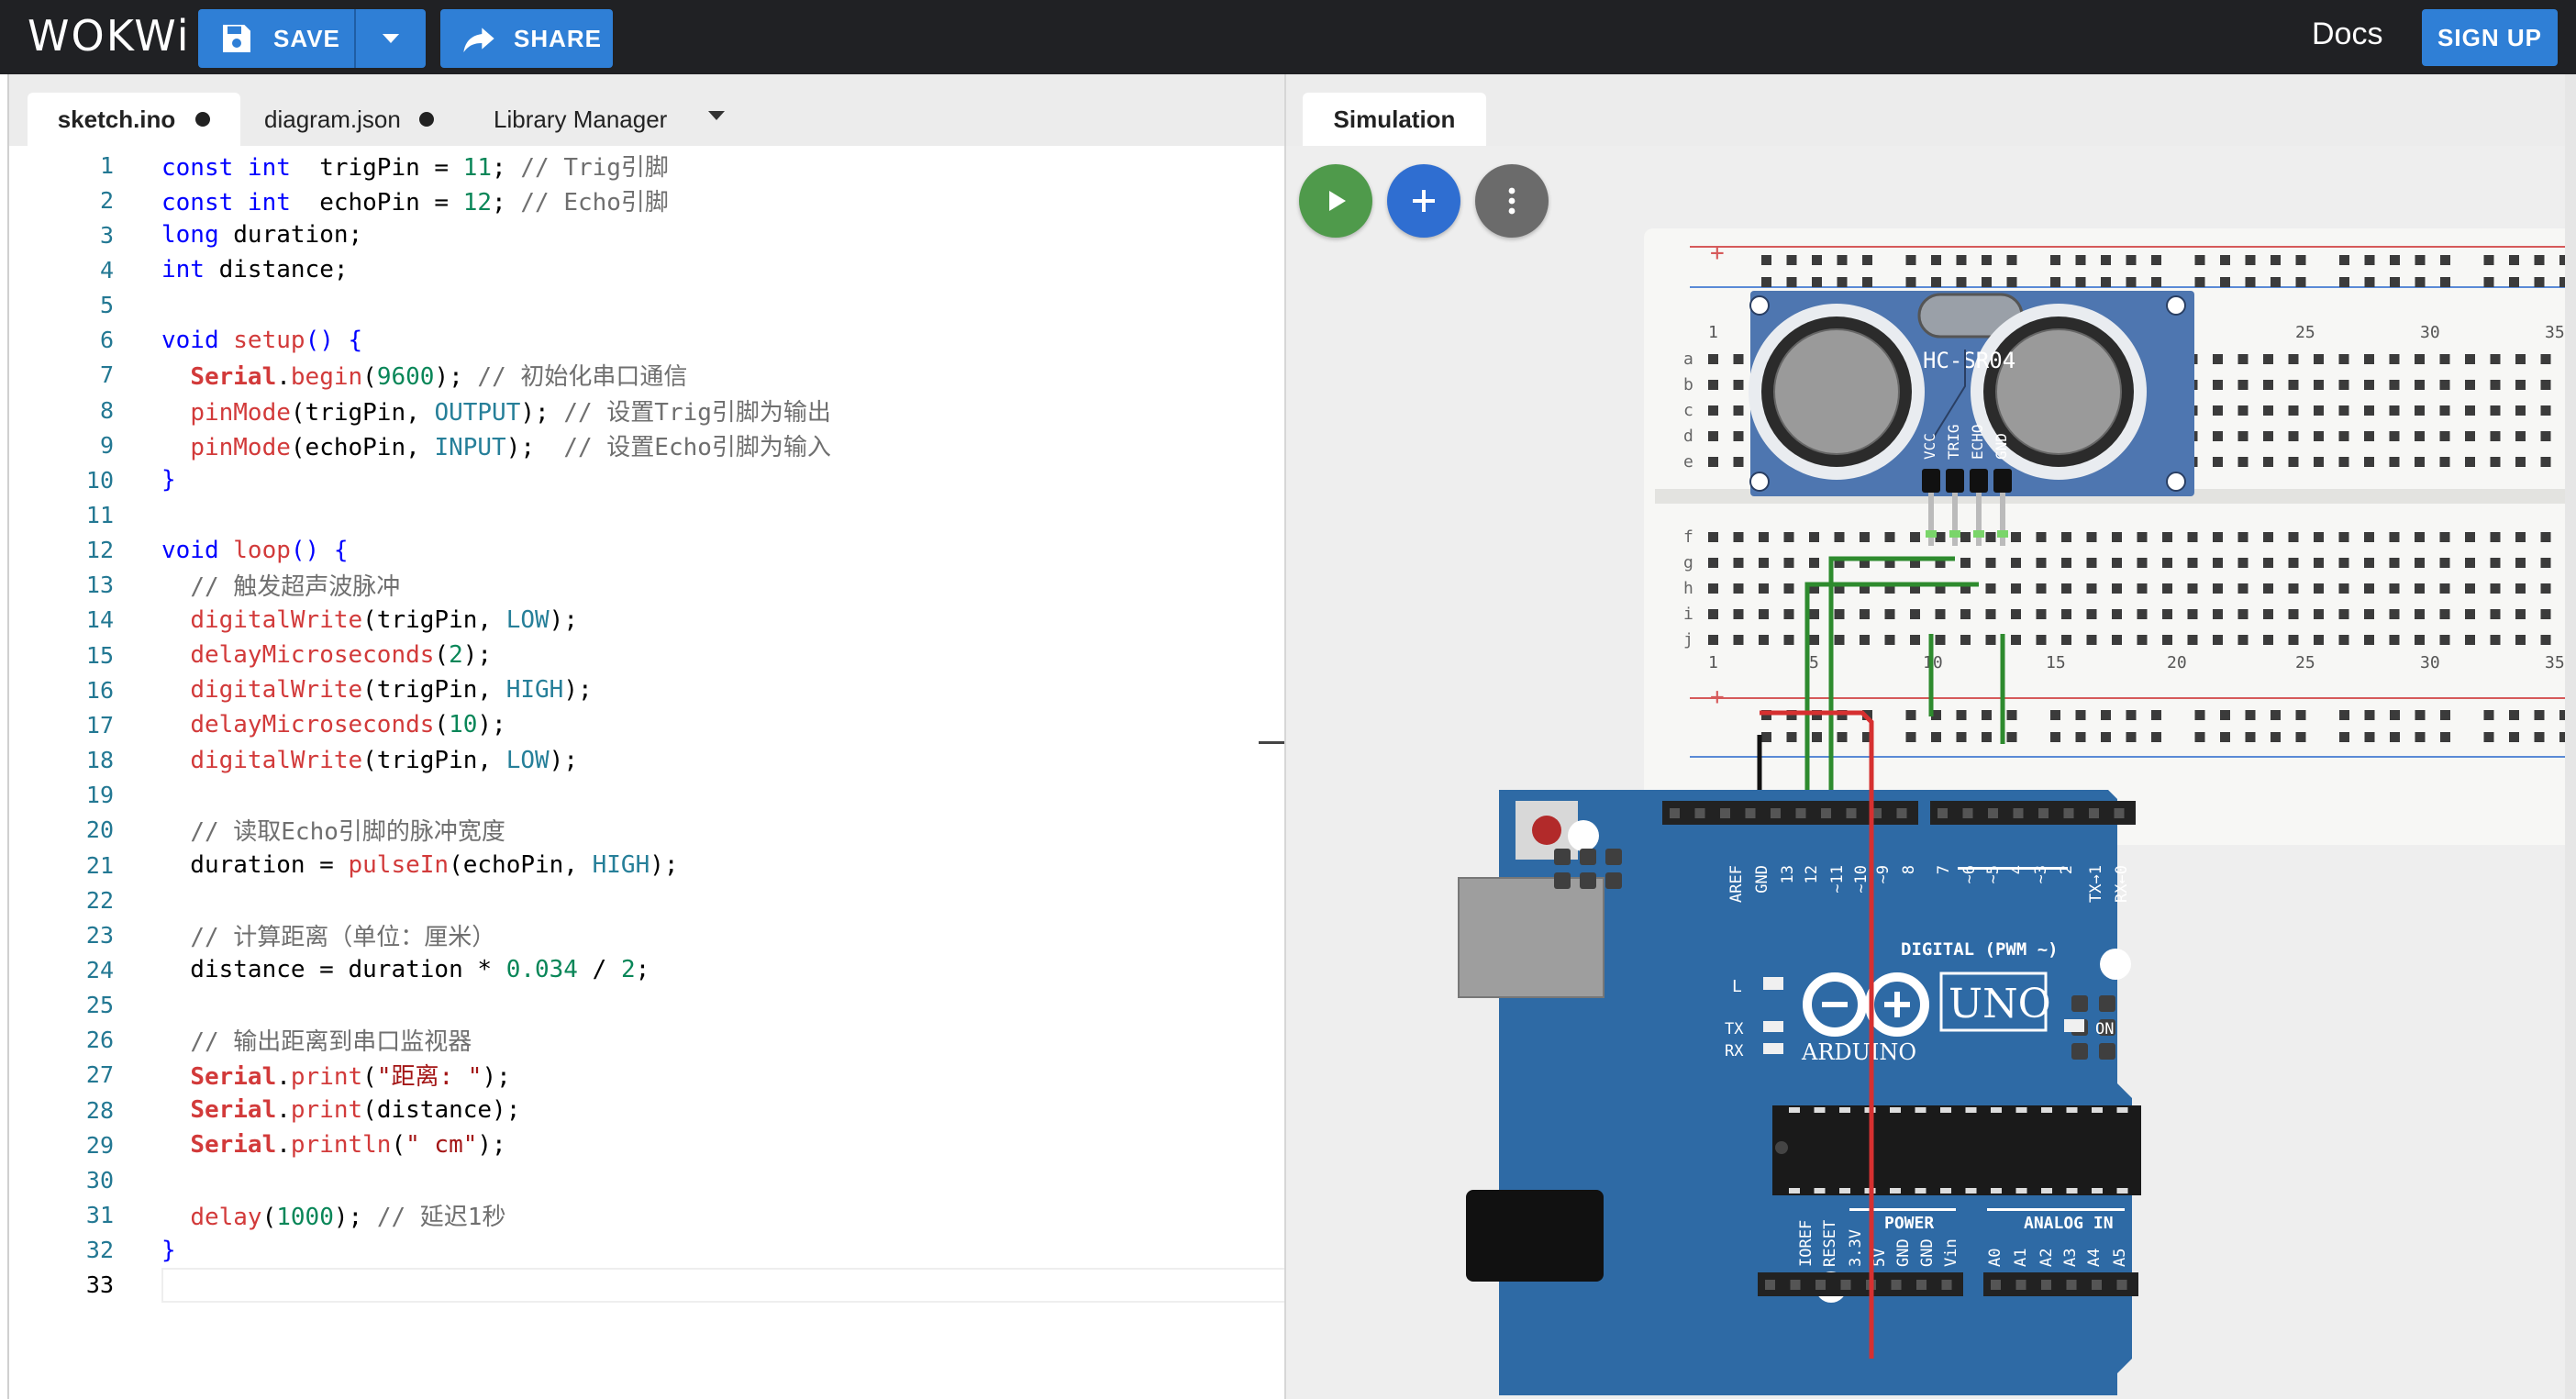 This screenshot has height=1399, width=2576. What do you see at coordinates (99, 551) in the screenshot?
I see `line-number: 12` at bounding box center [99, 551].